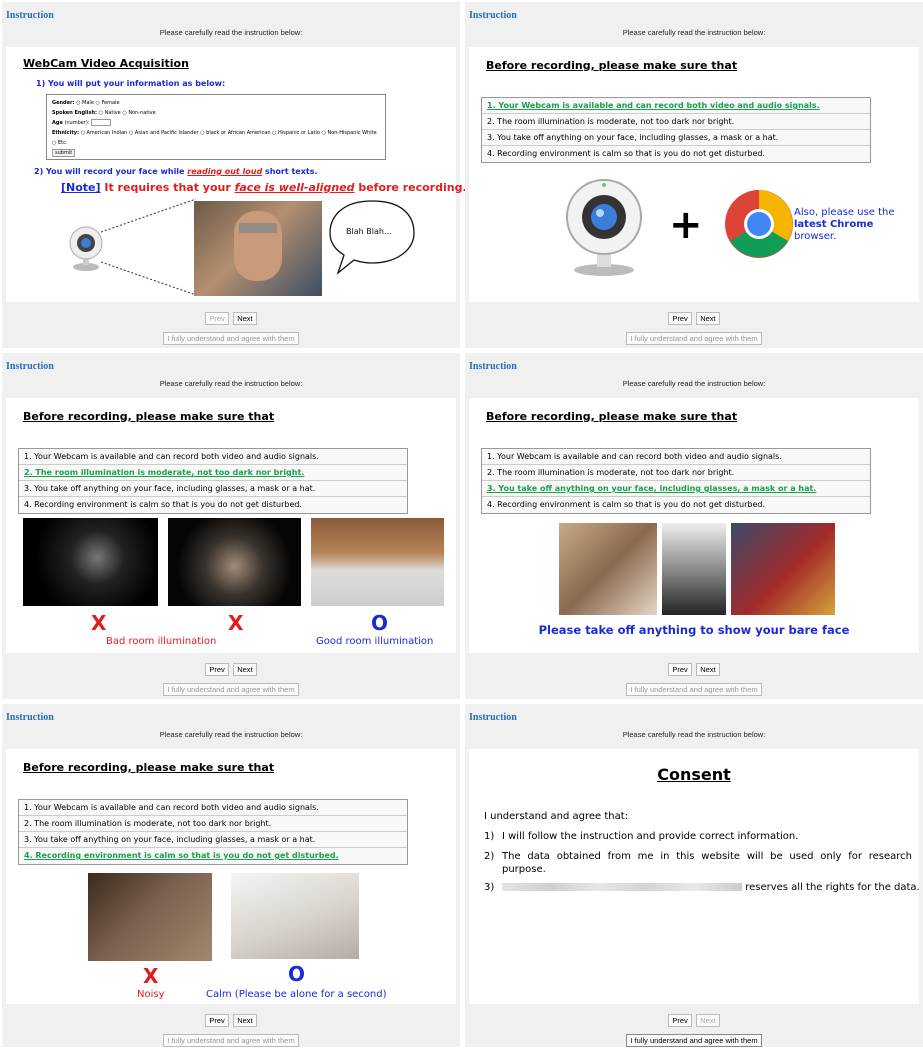 The width and height of the screenshot is (923, 1049). I want to click on noisy-caption: Noisy, so click(151, 994).